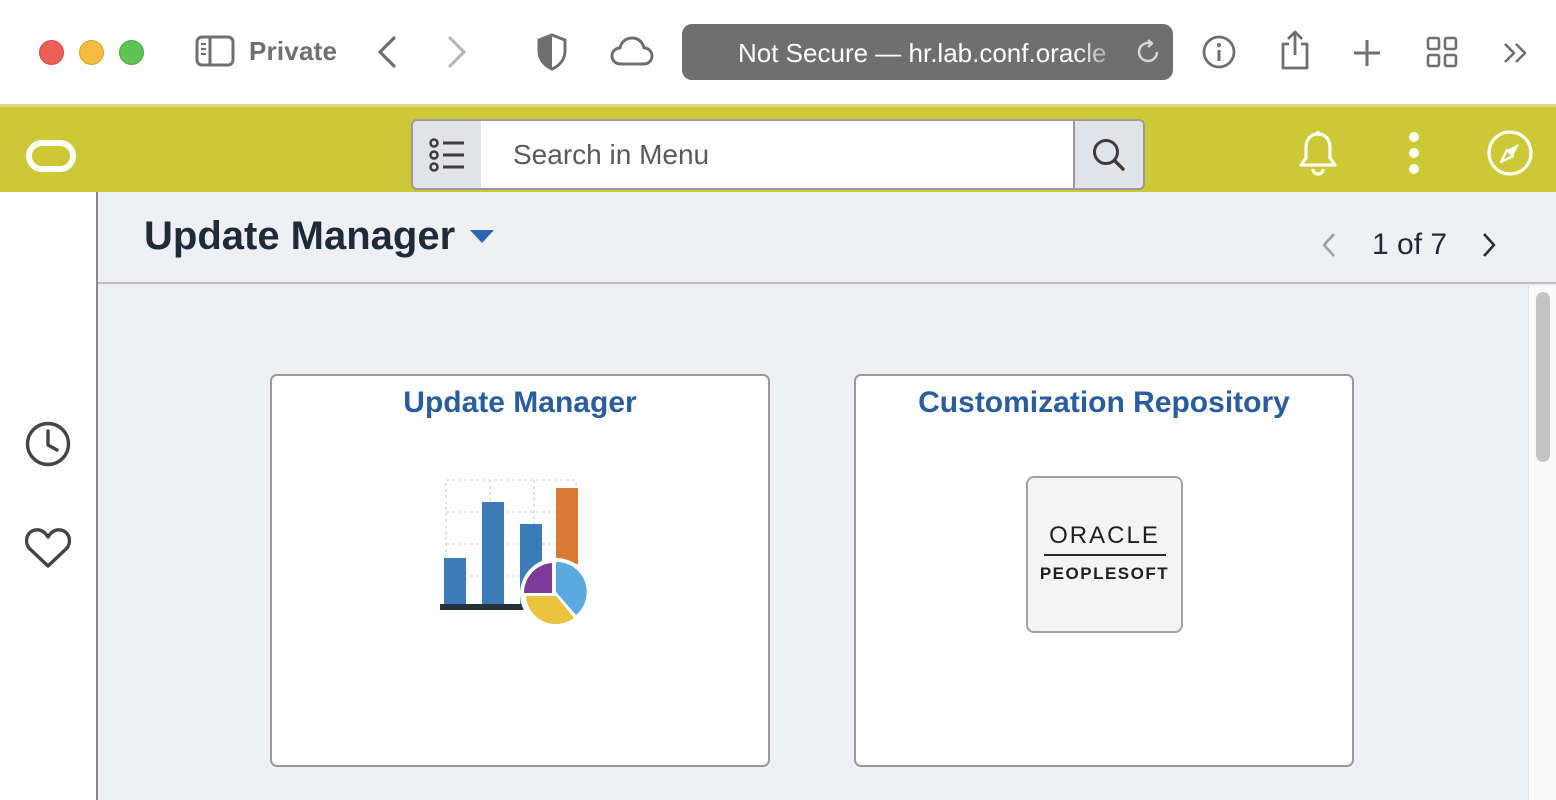 The image size is (1556, 800). Describe the element at coordinates (1414, 153) in the screenshot. I see `actions-menu-icon` at that location.